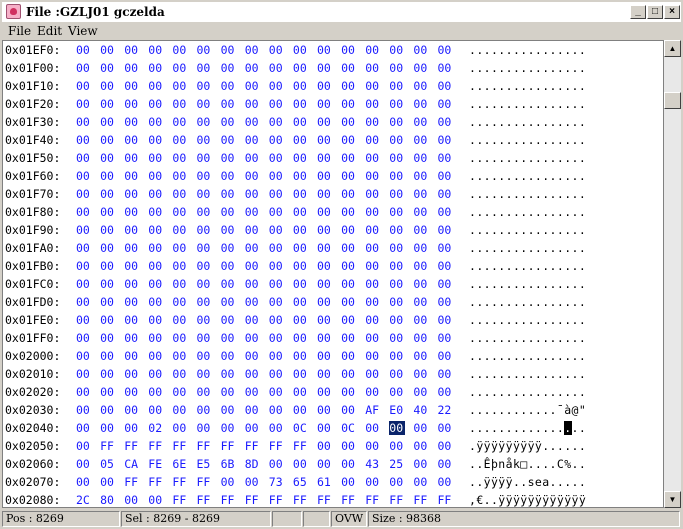 This screenshot has width=683, height=529. I want to click on hex-byte: 2C, so click(84, 500).